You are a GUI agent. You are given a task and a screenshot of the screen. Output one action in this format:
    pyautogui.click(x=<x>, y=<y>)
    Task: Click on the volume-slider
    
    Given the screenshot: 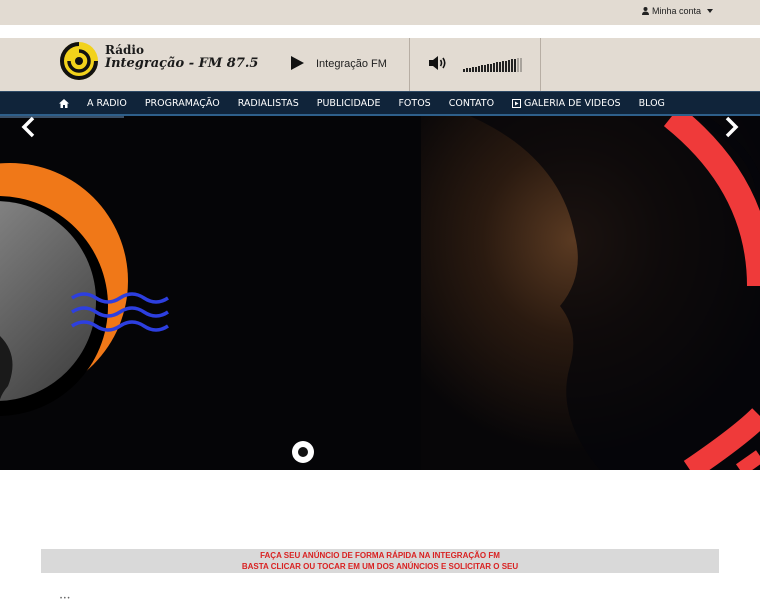 What is the action you would take?
    pyautogui.click(x=492, y=64)
    